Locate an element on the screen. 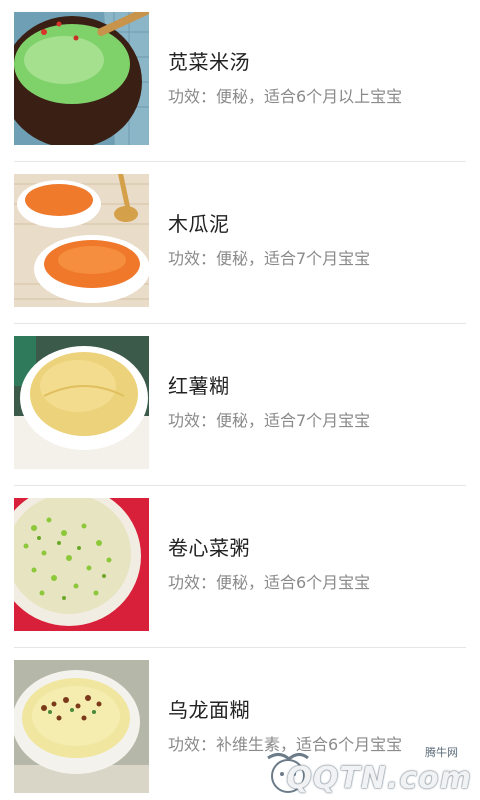 The height and width of the screenshot is (800, 480). noodle-paste-image is located at coordinates (81, 726).